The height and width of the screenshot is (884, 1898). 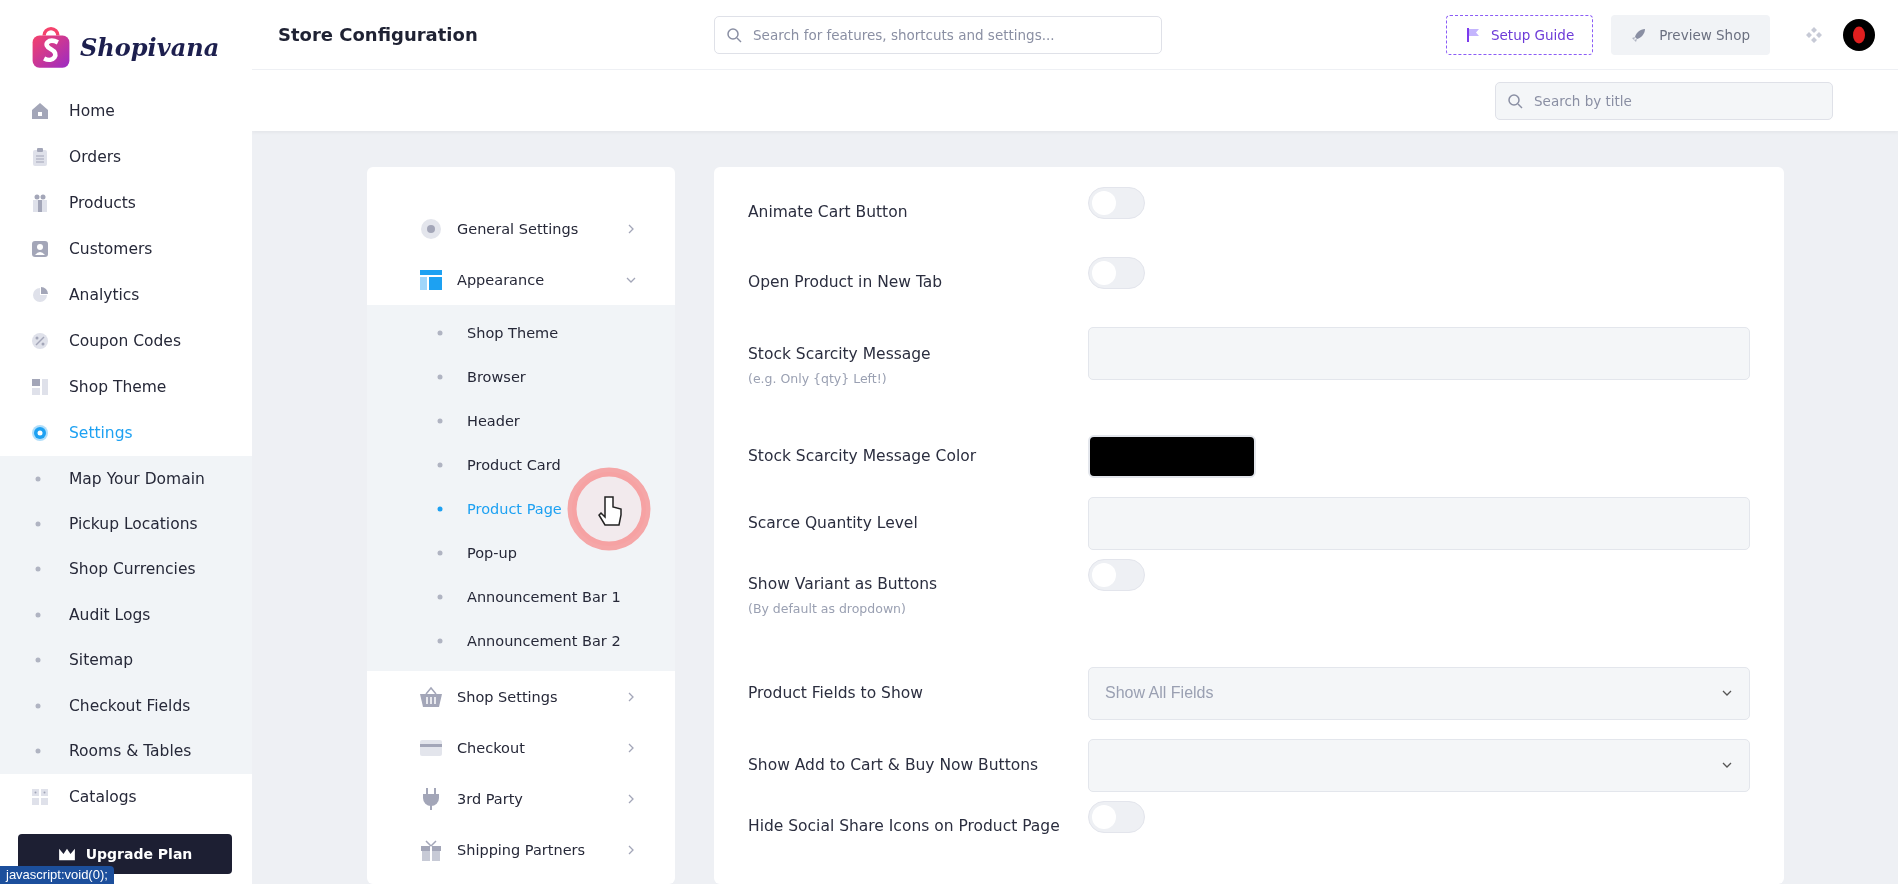 I want to click on sidebar-subitem: Shop Currencies, so click(x=126, y=569).